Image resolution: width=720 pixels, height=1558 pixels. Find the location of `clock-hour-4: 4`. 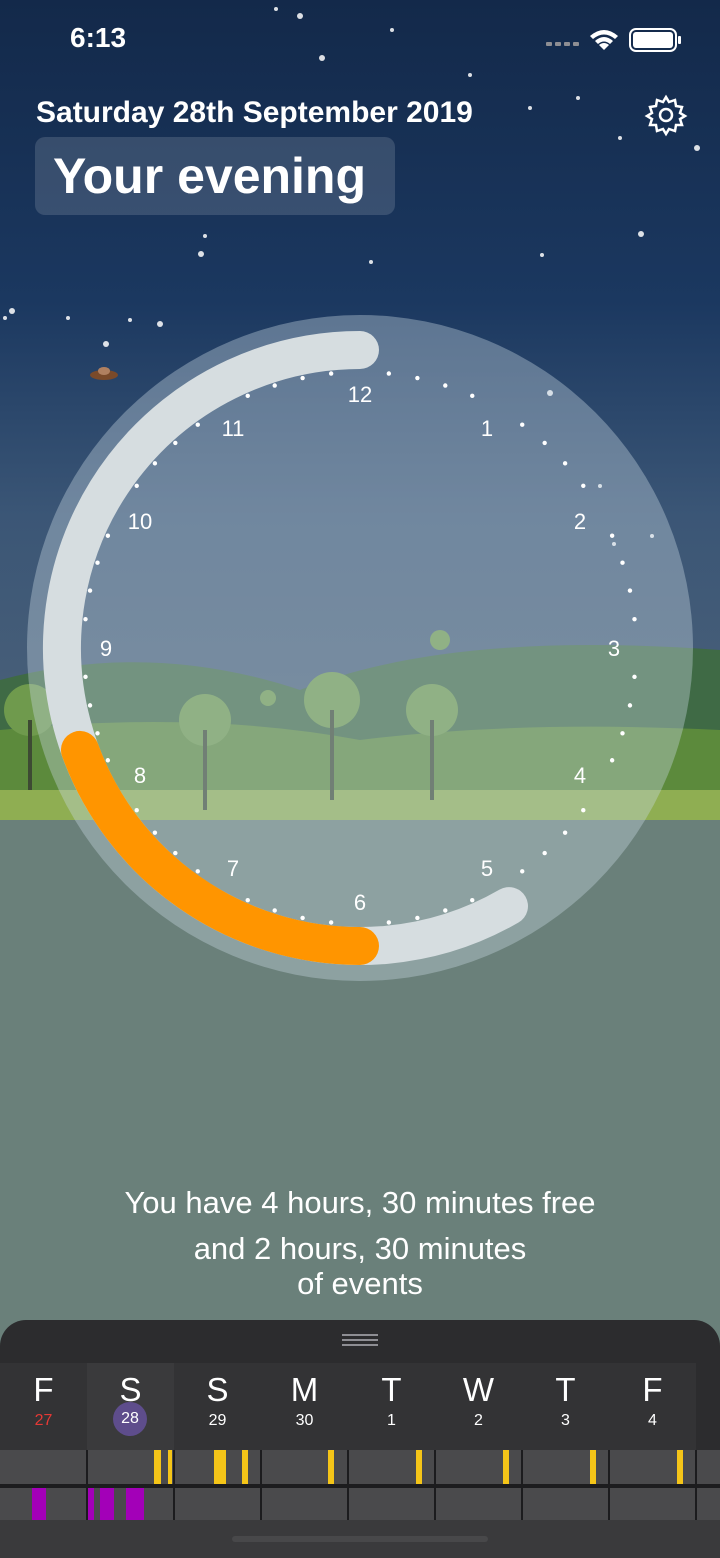

clock-hour-4: 4 is located at coordinates (580, 775).